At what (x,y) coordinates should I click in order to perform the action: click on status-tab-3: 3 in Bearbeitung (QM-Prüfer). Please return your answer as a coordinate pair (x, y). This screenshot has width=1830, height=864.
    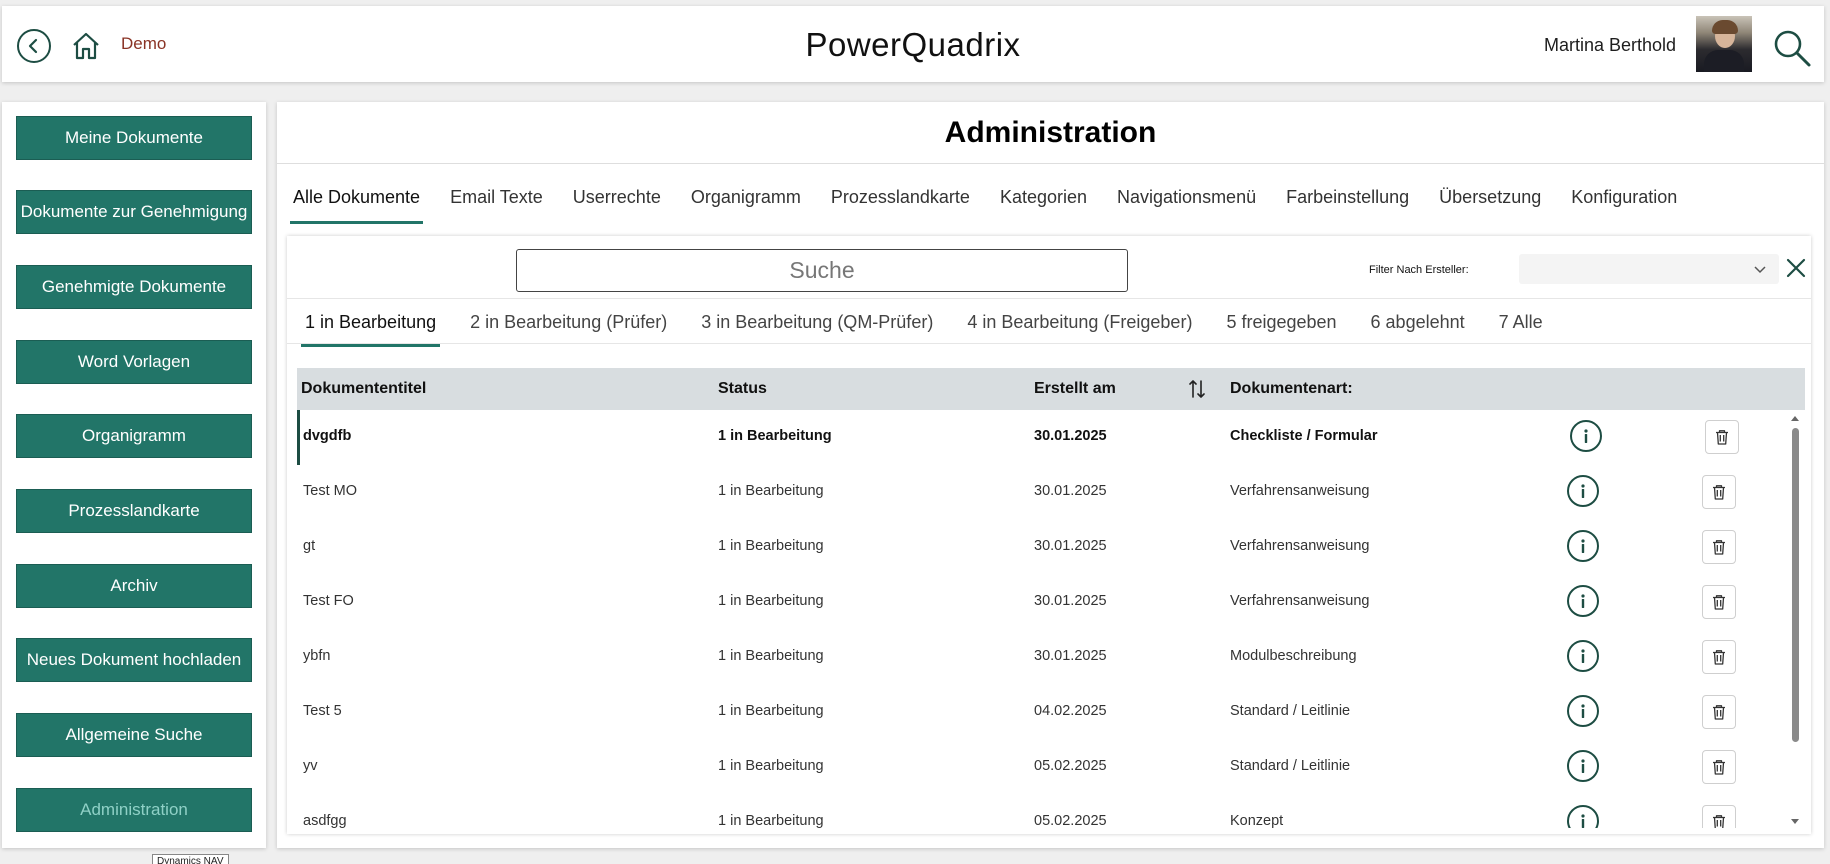
    Looking at the image, I should click on (817, 322).